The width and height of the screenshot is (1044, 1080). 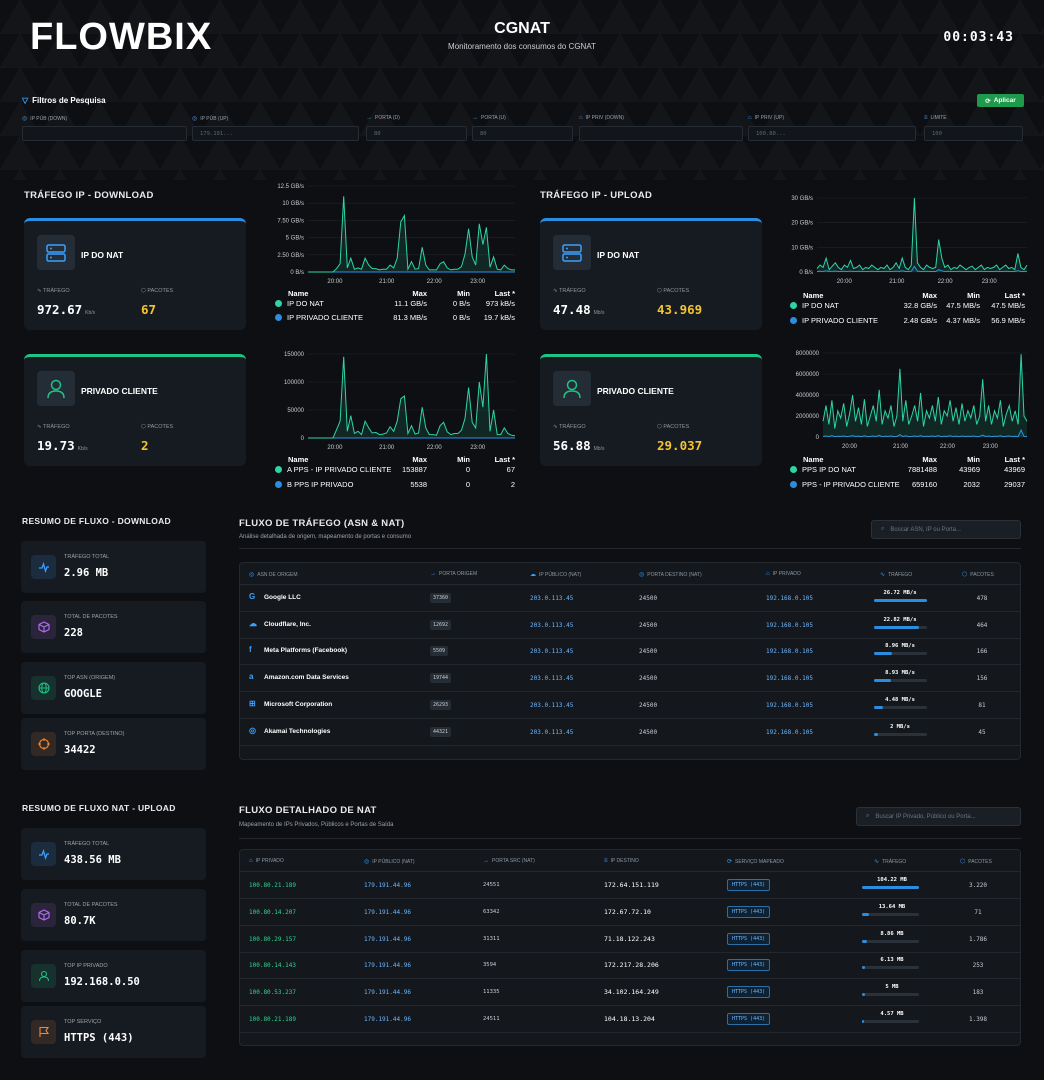 What do you see at coordinates (273, 575) in the screenshot?
I see `column-header: ◎ ASN DE ORIGEM` at bounding box center [273, 575].